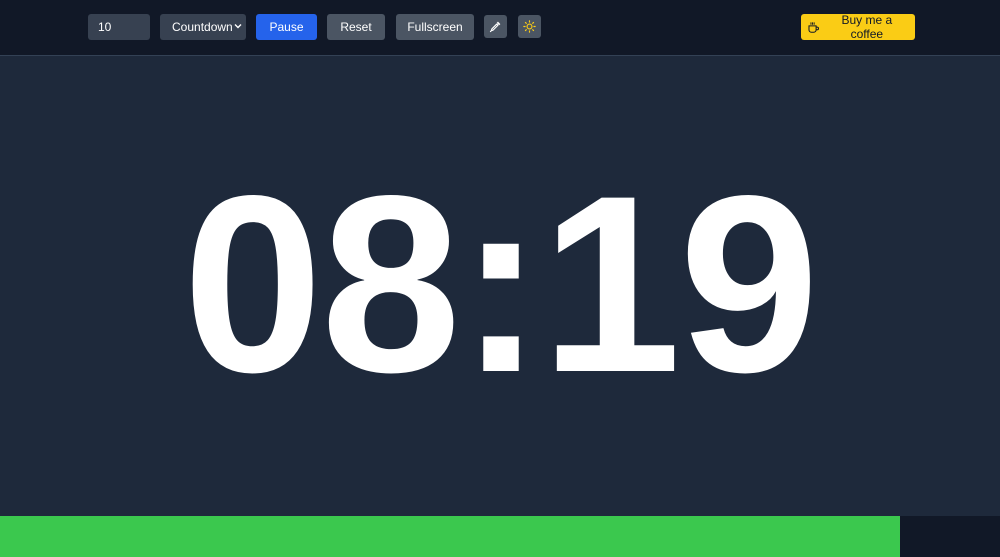 The image size is (1000, 557). Describe the element at coordinates (119, 27) in the screenshot. I see `minutes-input: 10` at that location.